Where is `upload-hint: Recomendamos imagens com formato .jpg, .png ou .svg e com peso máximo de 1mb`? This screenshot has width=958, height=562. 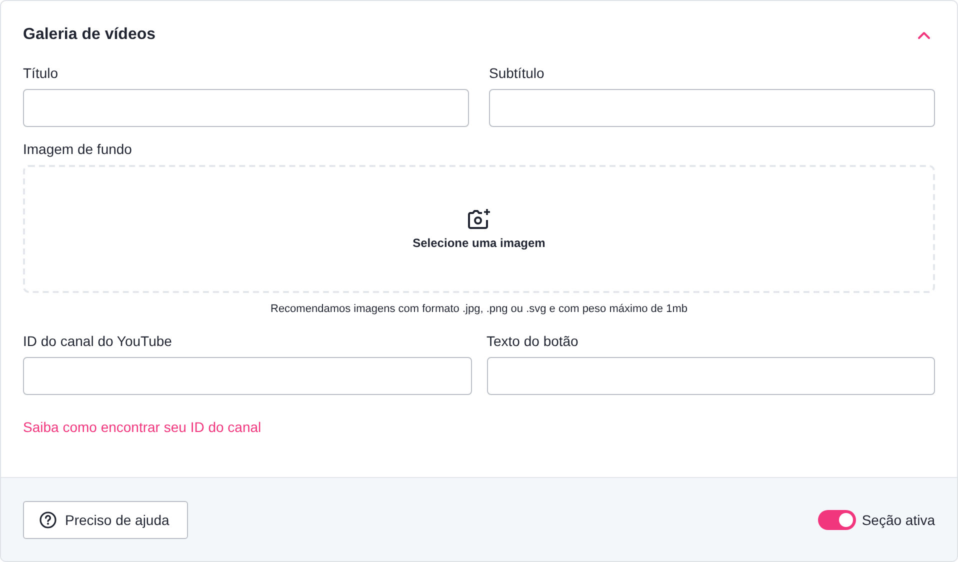 upload-hint: Recomendamos imagens com formato .jpg, .png ou .svg e com peso máximo de 1mb is located at coordinates (479, 309).